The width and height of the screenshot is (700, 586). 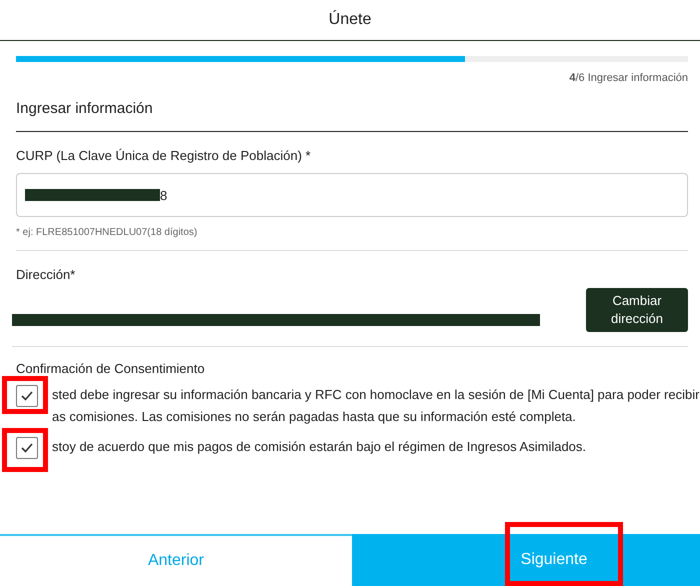 What do you see at coordinates (352, 195) in the screenshot?
I see `input-field: 8` at bounding box center [352, 195].